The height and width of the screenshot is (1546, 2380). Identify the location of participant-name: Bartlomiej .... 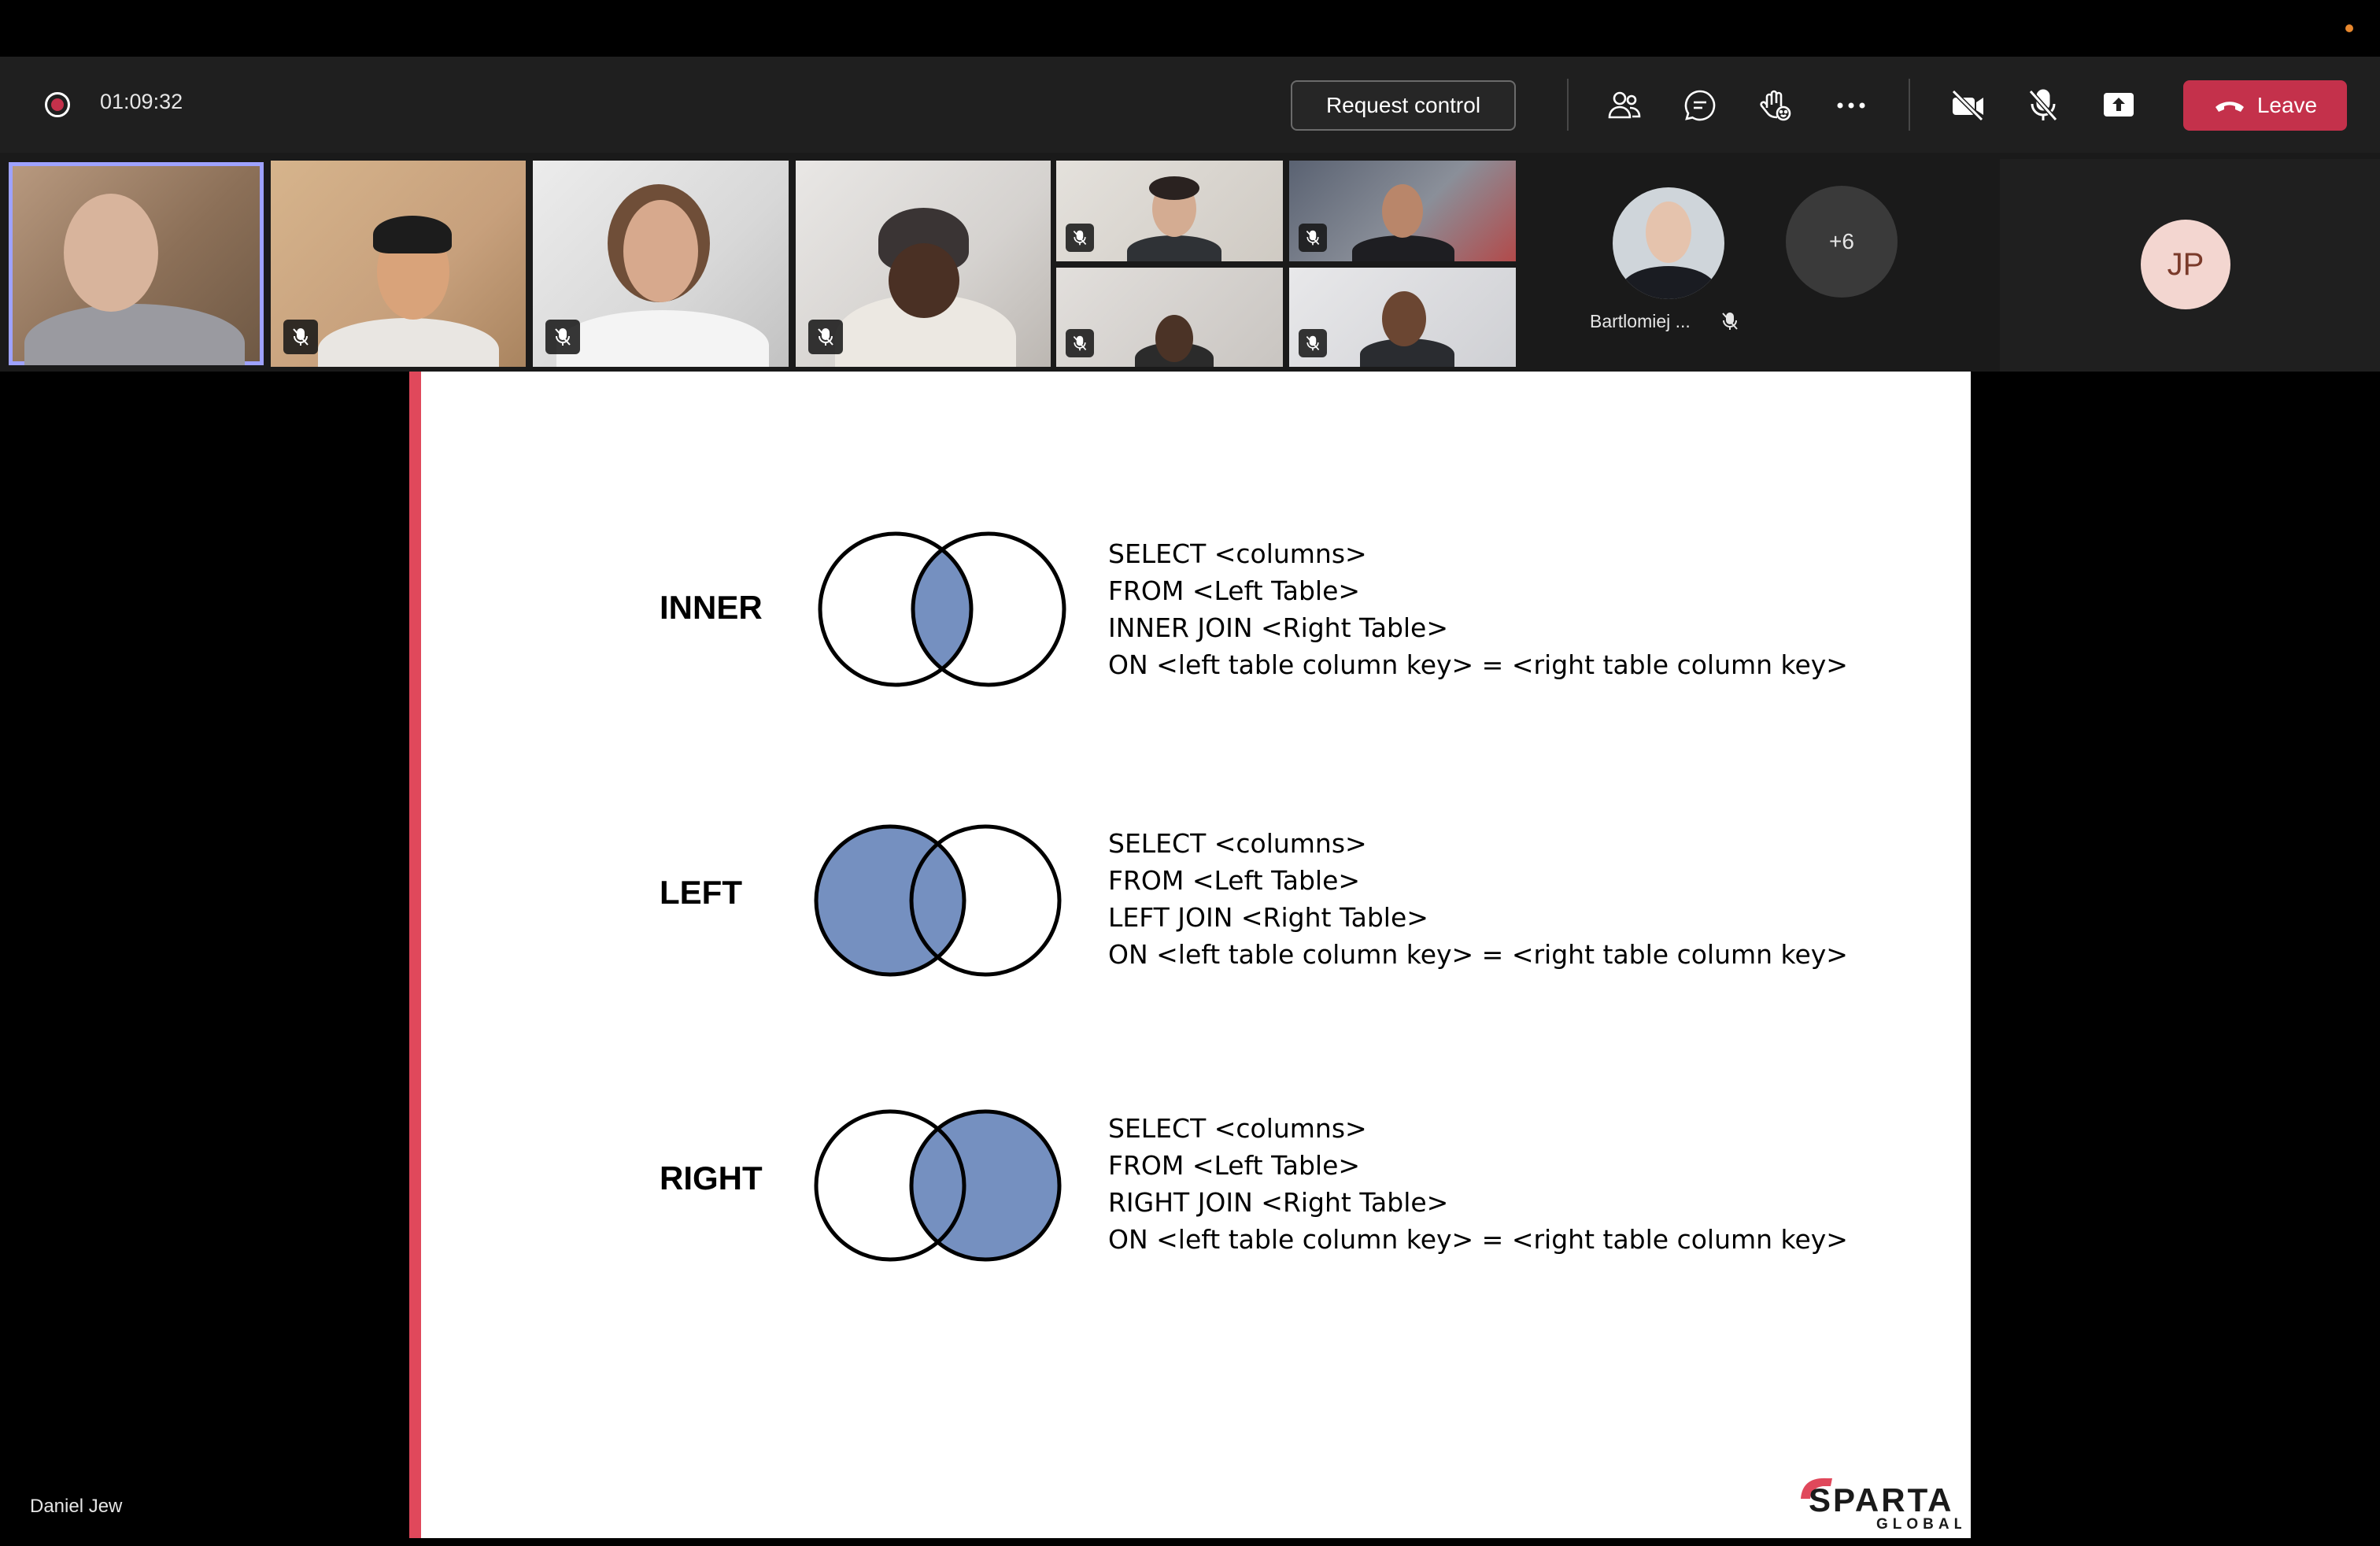
(1641, 321).